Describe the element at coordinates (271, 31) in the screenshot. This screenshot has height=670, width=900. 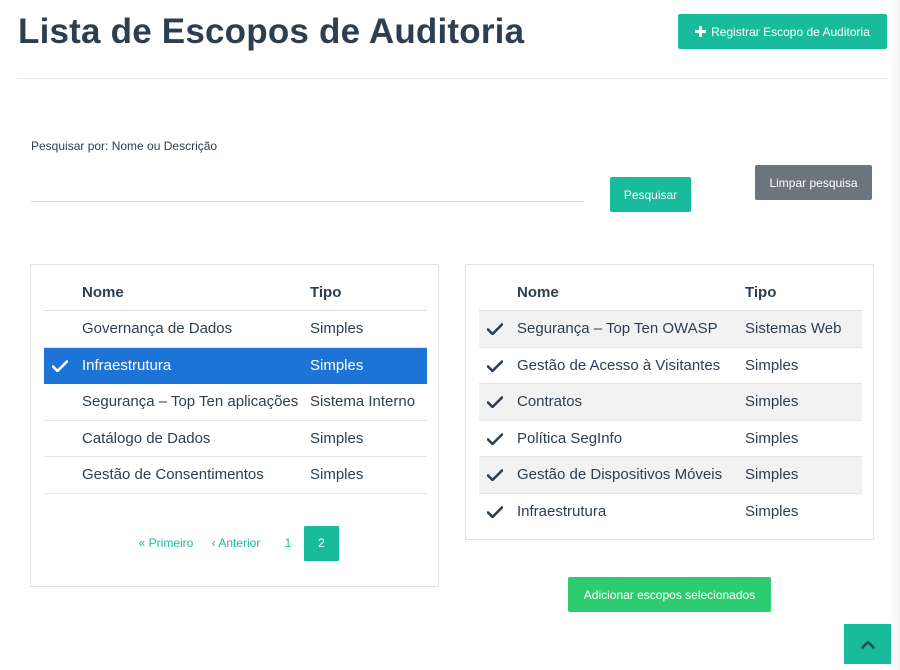
I see `page-title: Lista de Escopos de Auditoria` at that location.